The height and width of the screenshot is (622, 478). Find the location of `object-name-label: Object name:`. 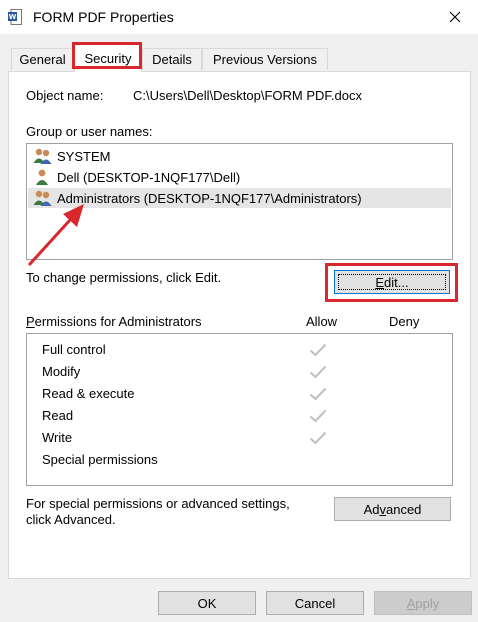

object-name-label: Object name: is located at coordinates (65, 95).